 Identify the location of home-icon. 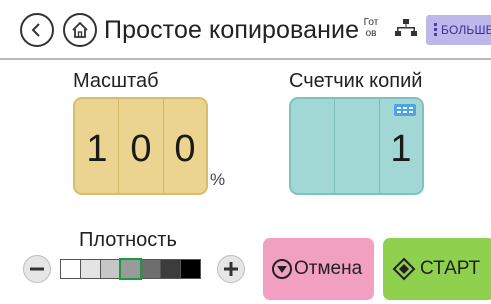
(80, 29).